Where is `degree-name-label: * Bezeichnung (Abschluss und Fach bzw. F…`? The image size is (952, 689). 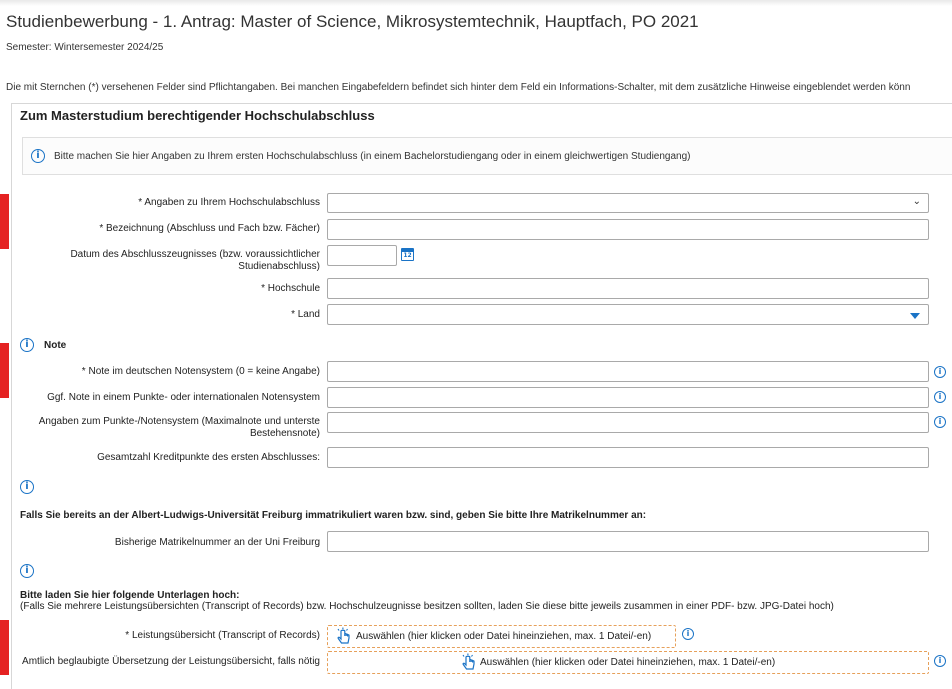 degree-name-label: * Bezeichnung (Abschluss und Fach bzw. F… is located at coordinates (209, 228).